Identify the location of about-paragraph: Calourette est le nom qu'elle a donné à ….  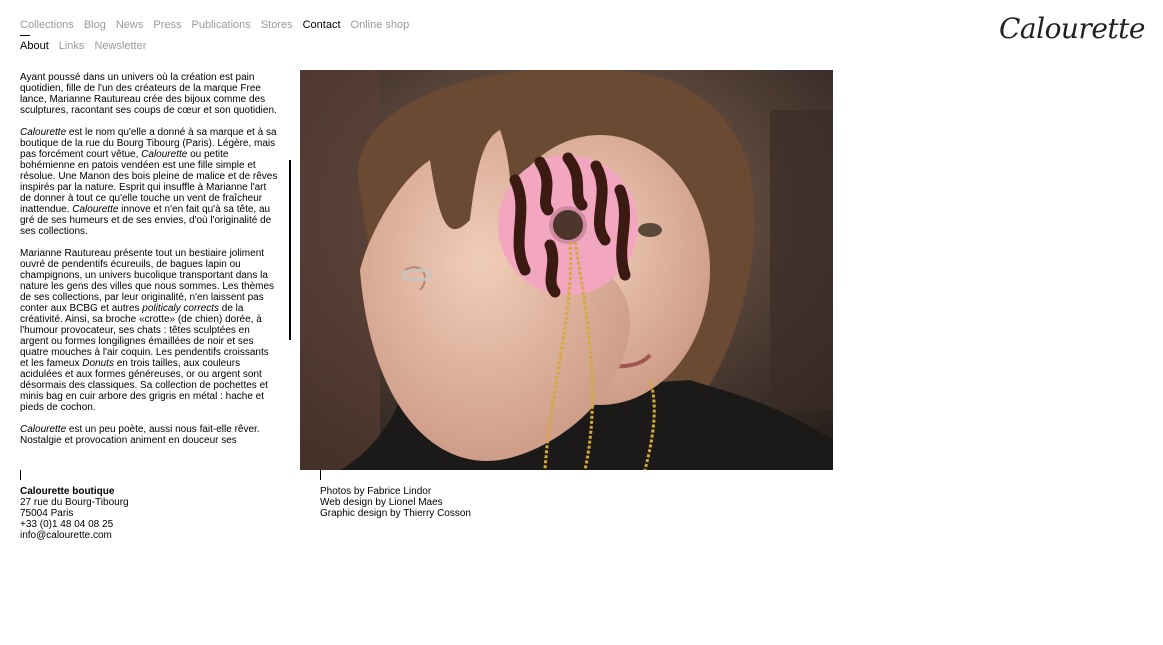
(149, 182).